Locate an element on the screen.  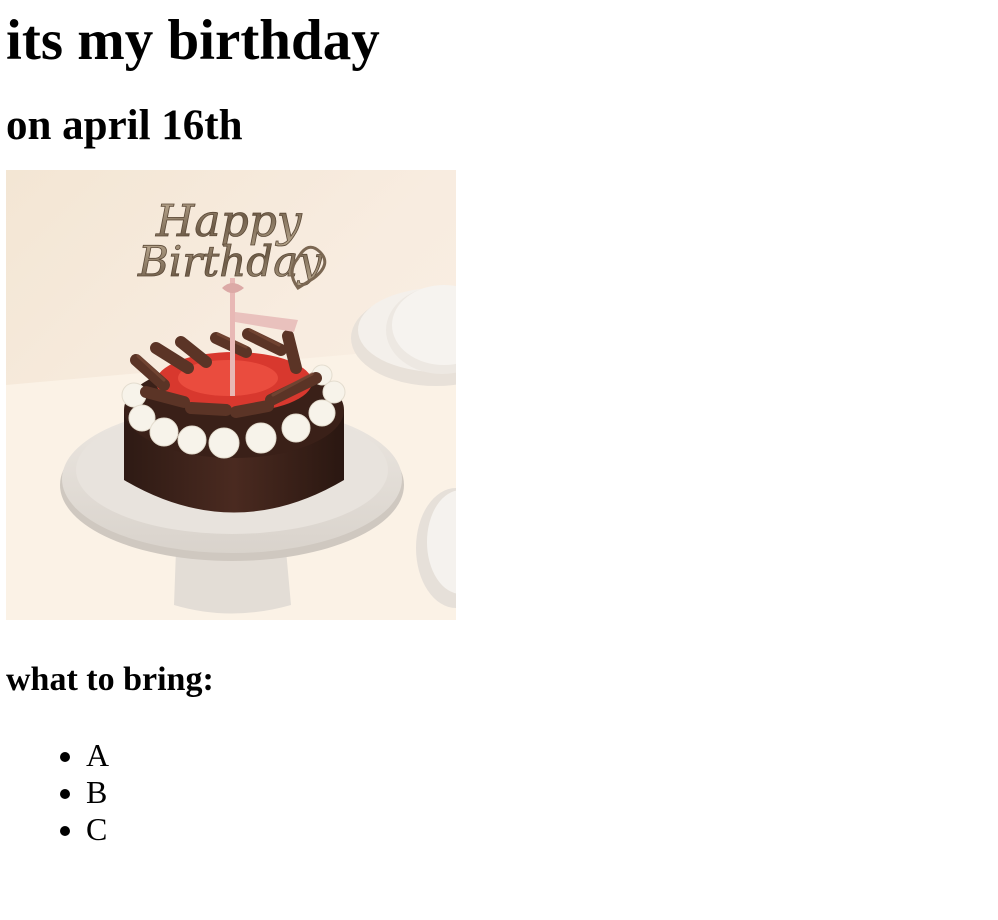
page-subtitle: on april 16th is located at coordinates (124, 125).